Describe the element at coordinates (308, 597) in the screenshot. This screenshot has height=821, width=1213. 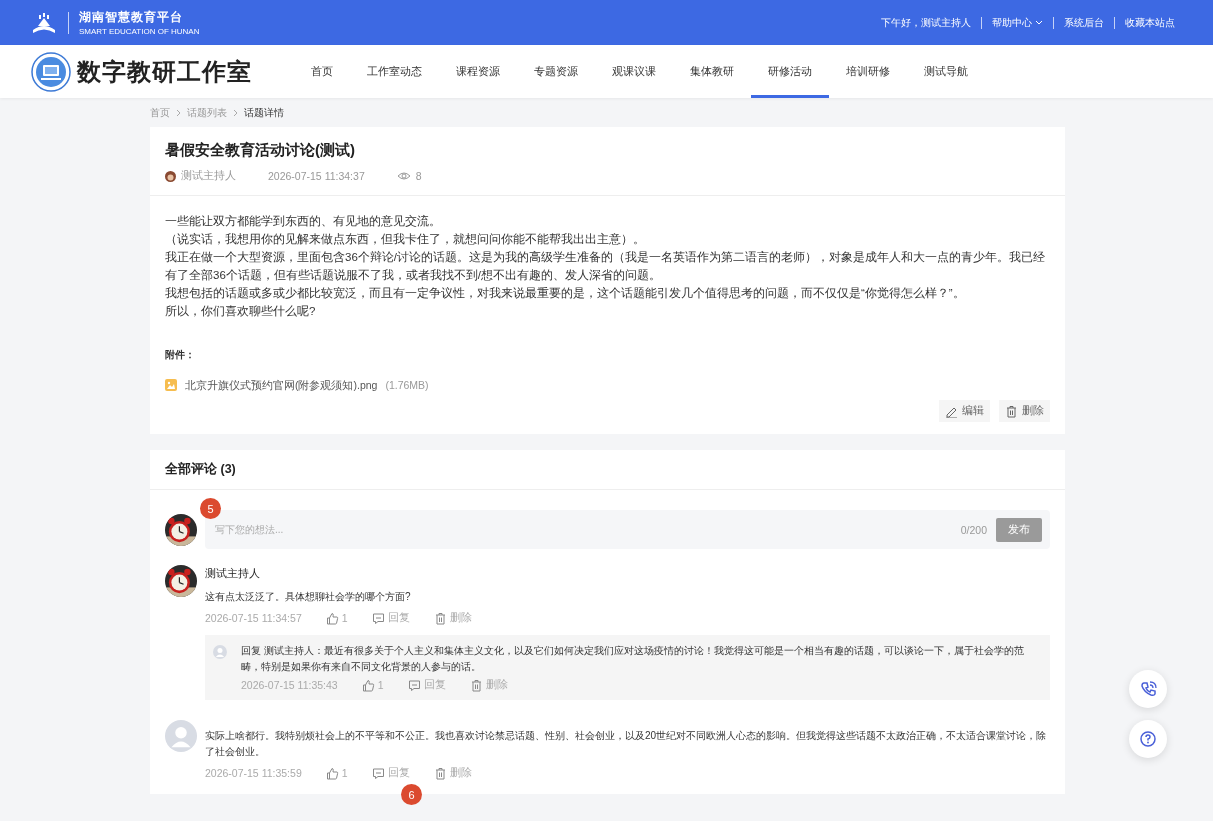
I see `comment-text: 这有点太泛泛了。具体想聊社会学的哪个方面?` at that location.